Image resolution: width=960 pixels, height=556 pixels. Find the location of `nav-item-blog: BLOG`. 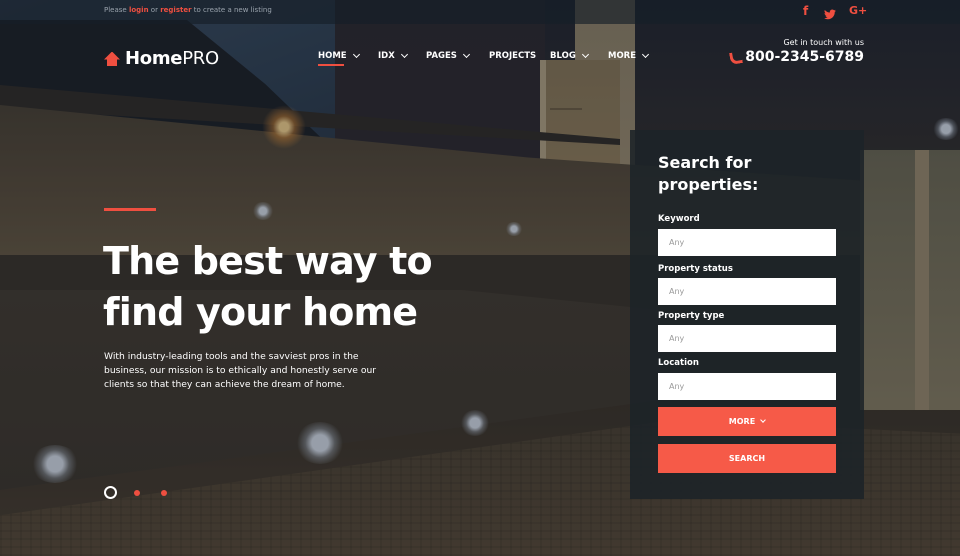

nav-item-blog: BLOG is located at coordinates (569, 55).